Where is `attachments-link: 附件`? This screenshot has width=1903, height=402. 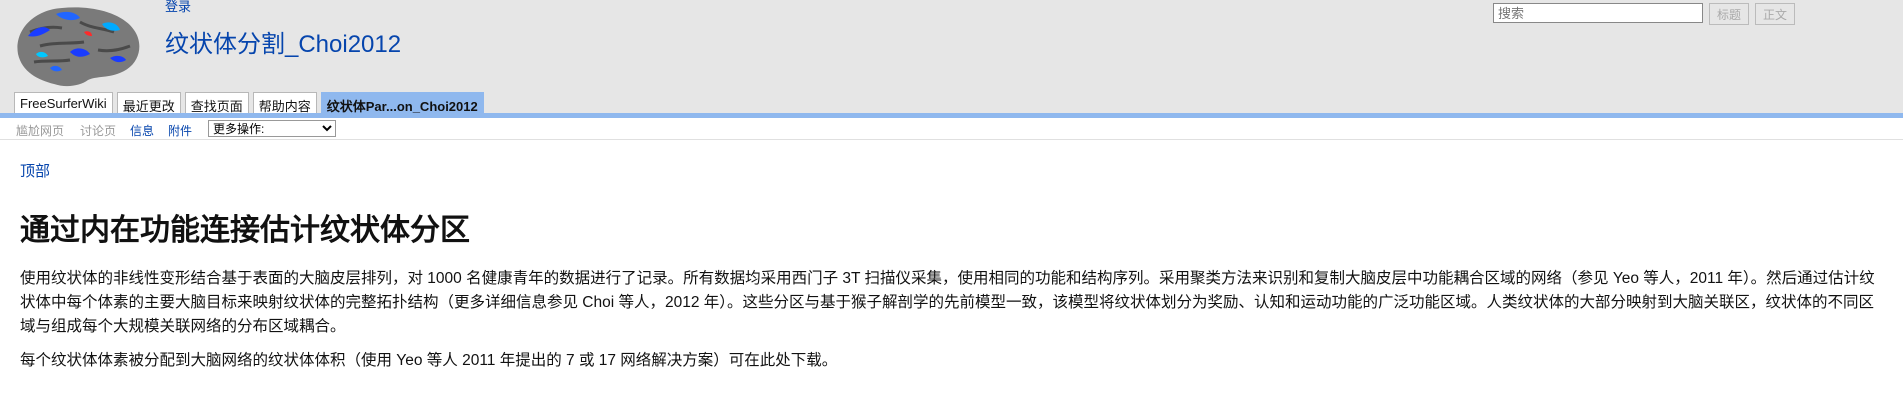
attachments-link: 附件 is located at coordinates (180, 130).